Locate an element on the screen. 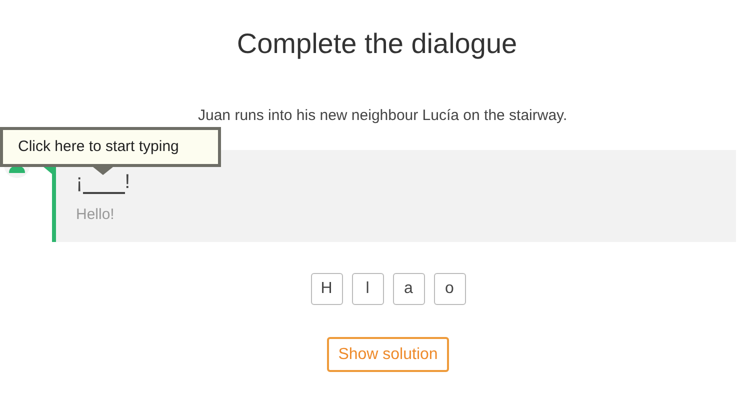 The height and width of the screenshot is (410, 754). intro-text: Juan runs into his new neighbour Lucía on the stairway. is located at coordinates (383, 116).